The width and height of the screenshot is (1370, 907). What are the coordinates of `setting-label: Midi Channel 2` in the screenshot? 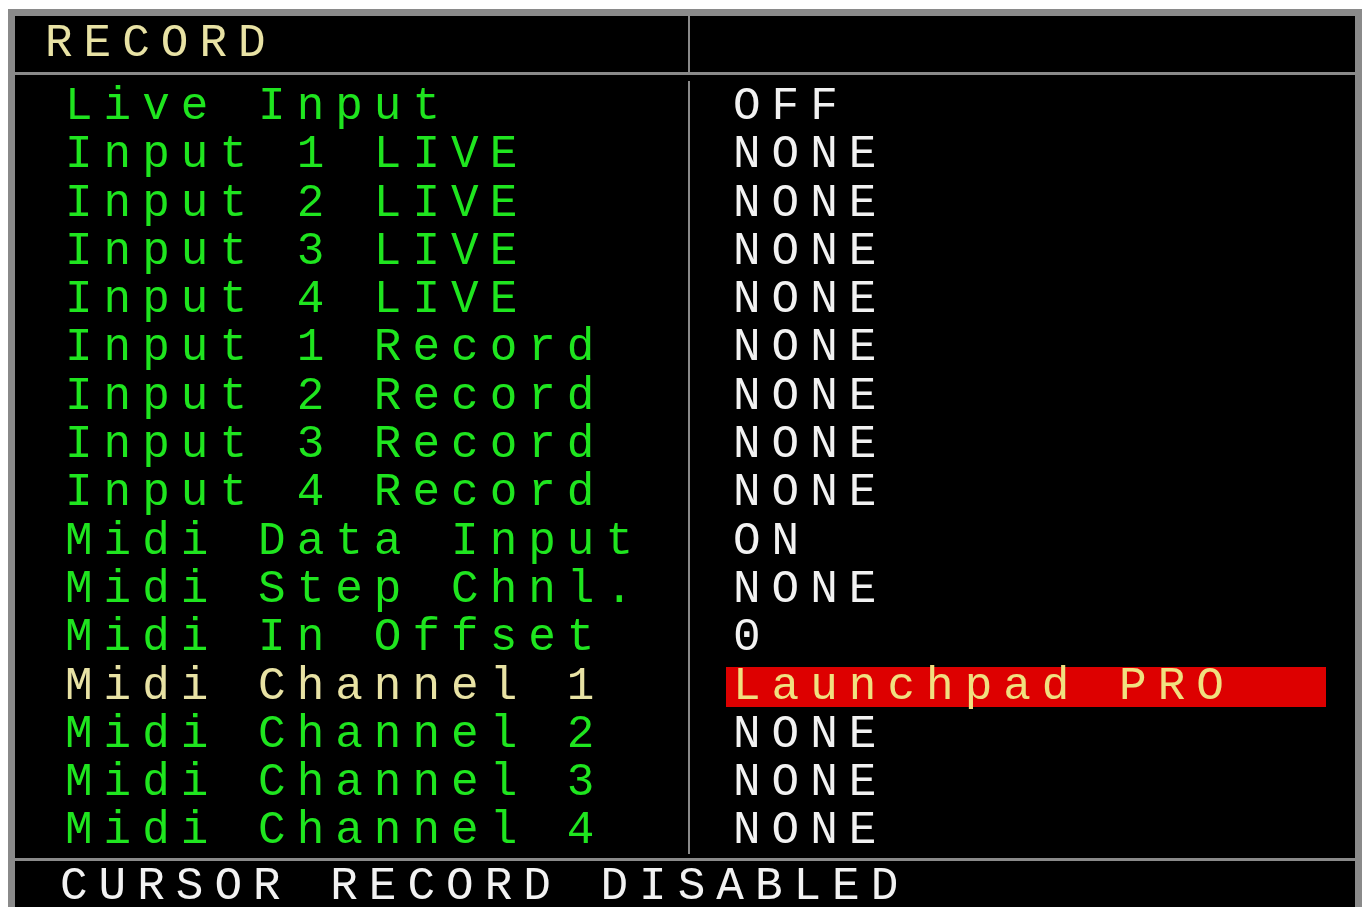 It's located at (310, 734).